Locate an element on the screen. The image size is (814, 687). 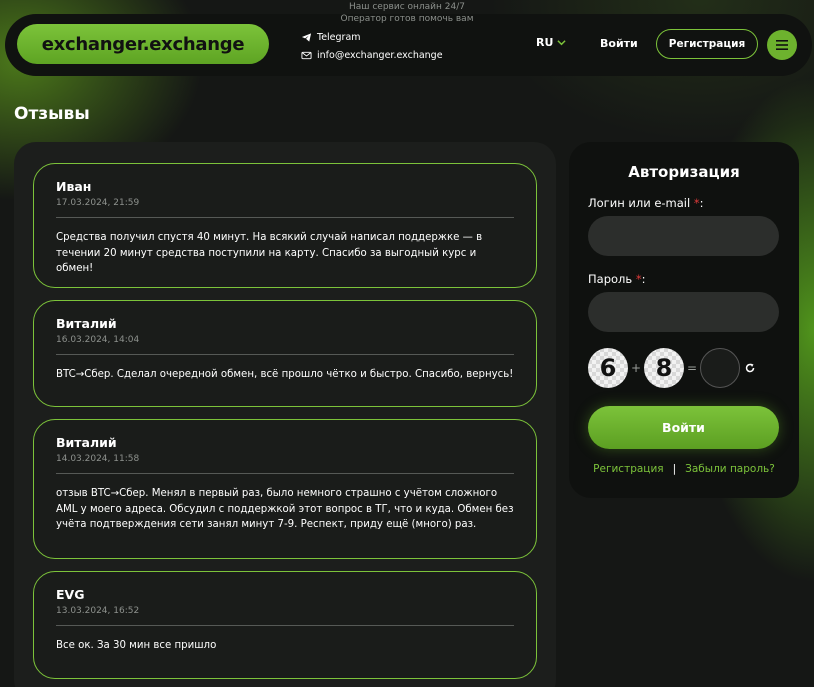
language-selector: RU is located at coordinates (551, 42).